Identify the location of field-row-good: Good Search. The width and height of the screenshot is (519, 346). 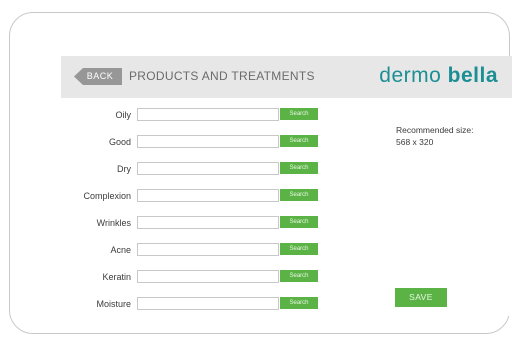
(211, 142).